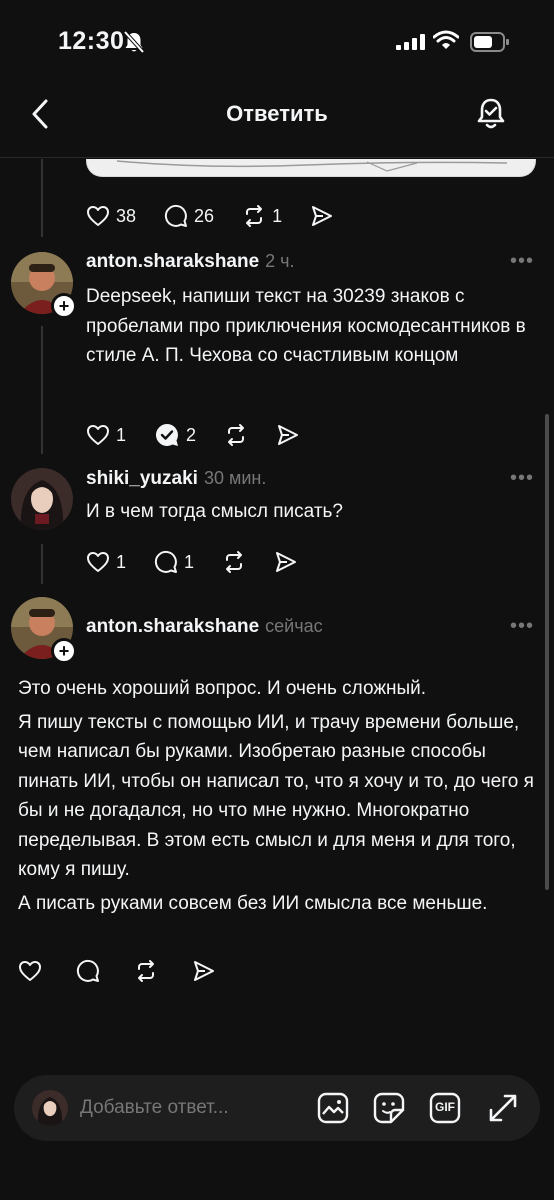 This screenshot has width=554, height=1200. I want to click on repost-button: 1, so click(262, 216).